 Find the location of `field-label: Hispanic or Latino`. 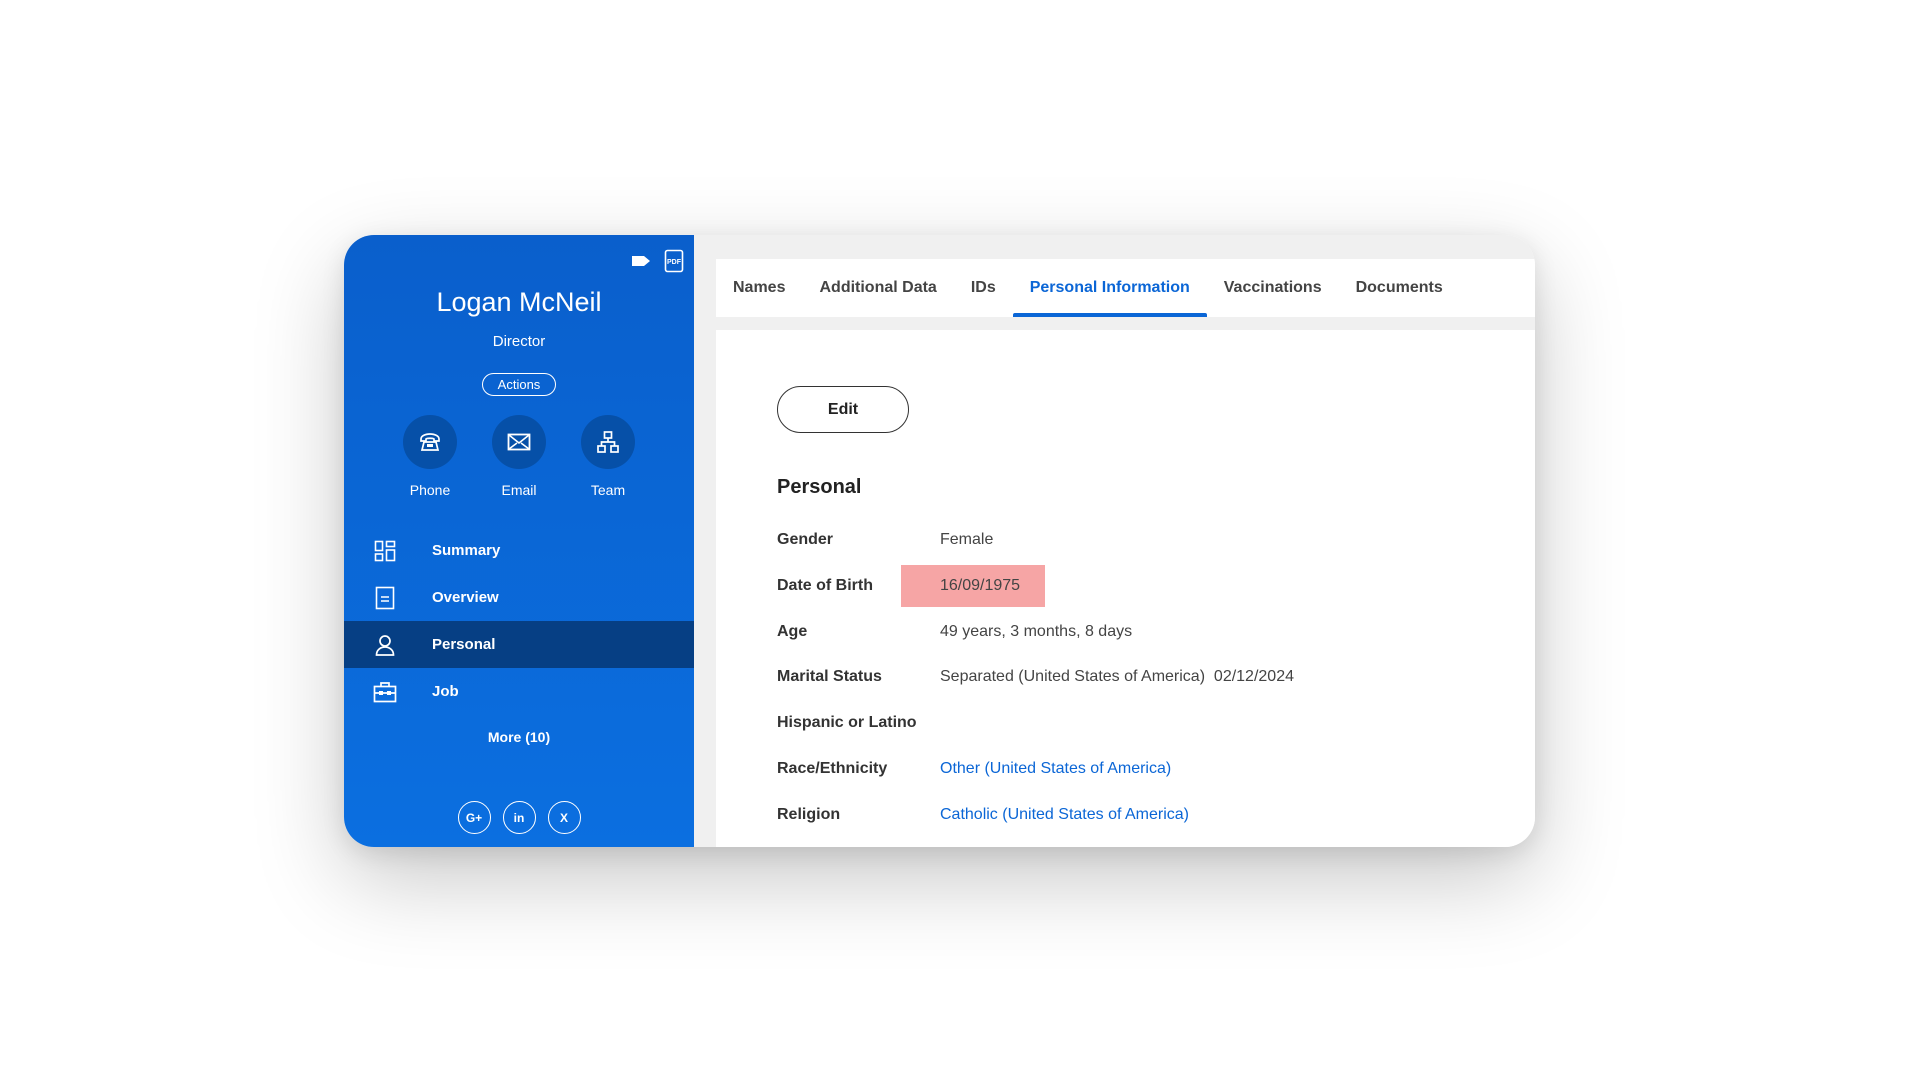

field-label: Hispanic or Latino is located at coordinates (847, 722).